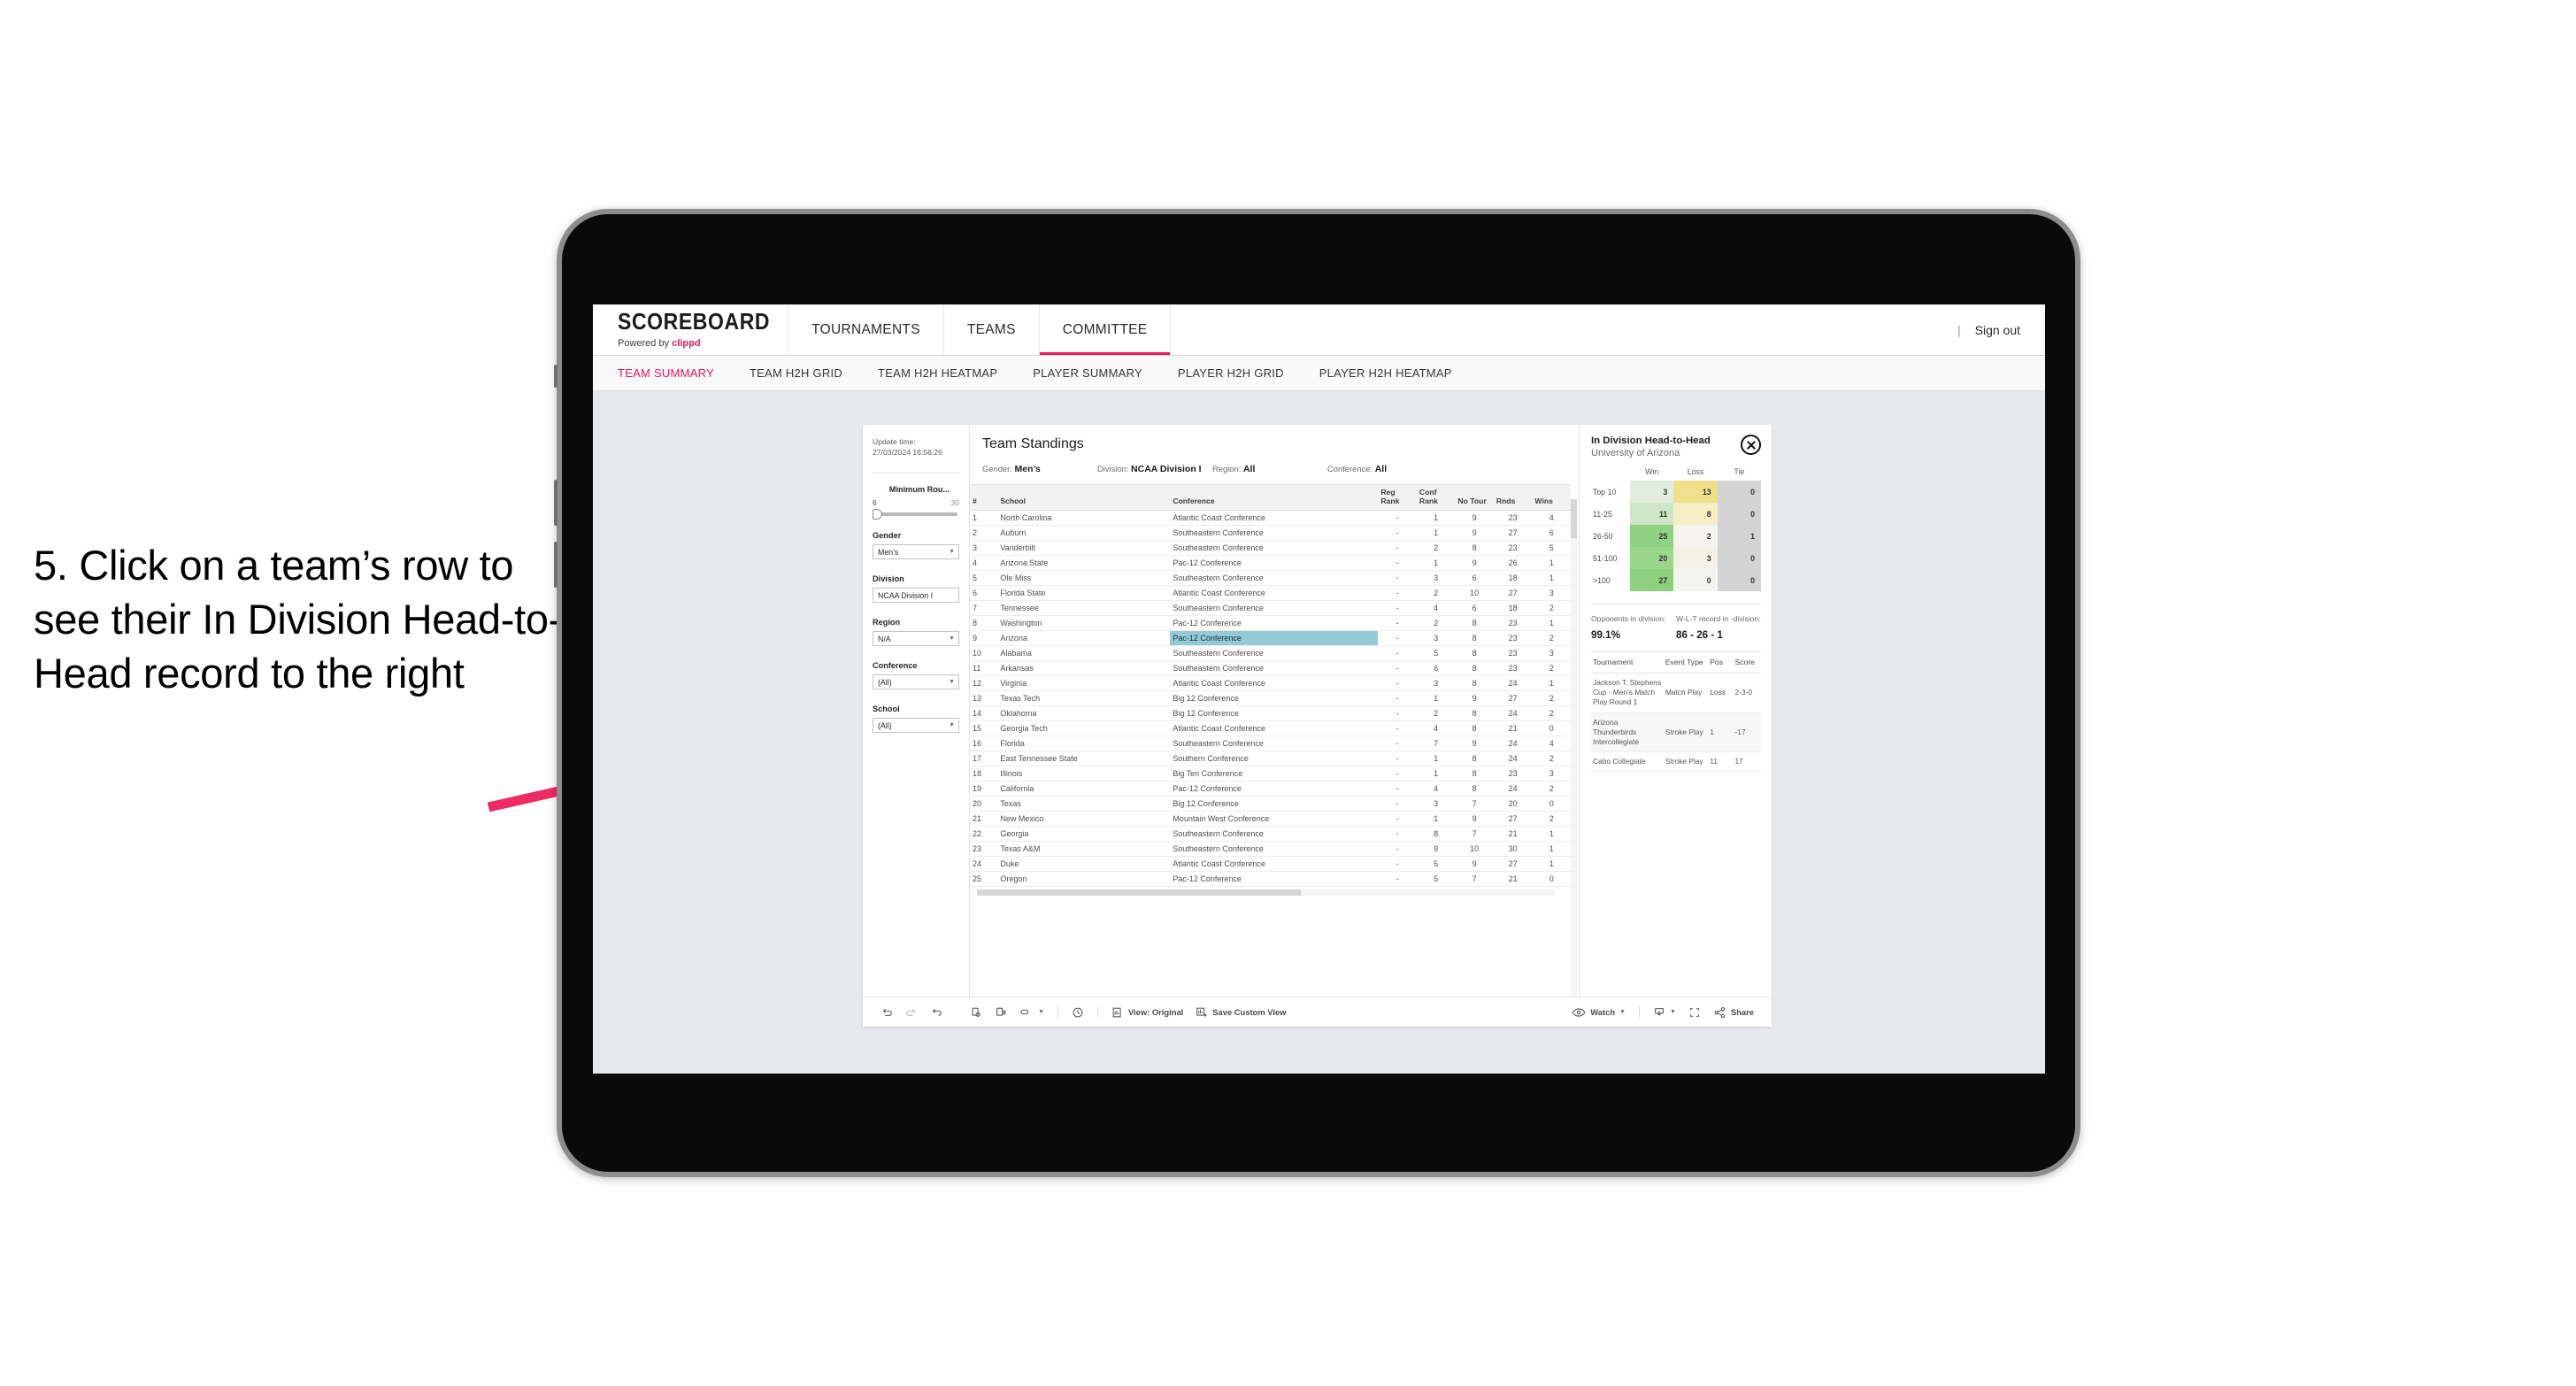  Describe the element at coordinates (1397, 498) in the screenshot. I see `col-reg-rank: Reg Rank` at that location.